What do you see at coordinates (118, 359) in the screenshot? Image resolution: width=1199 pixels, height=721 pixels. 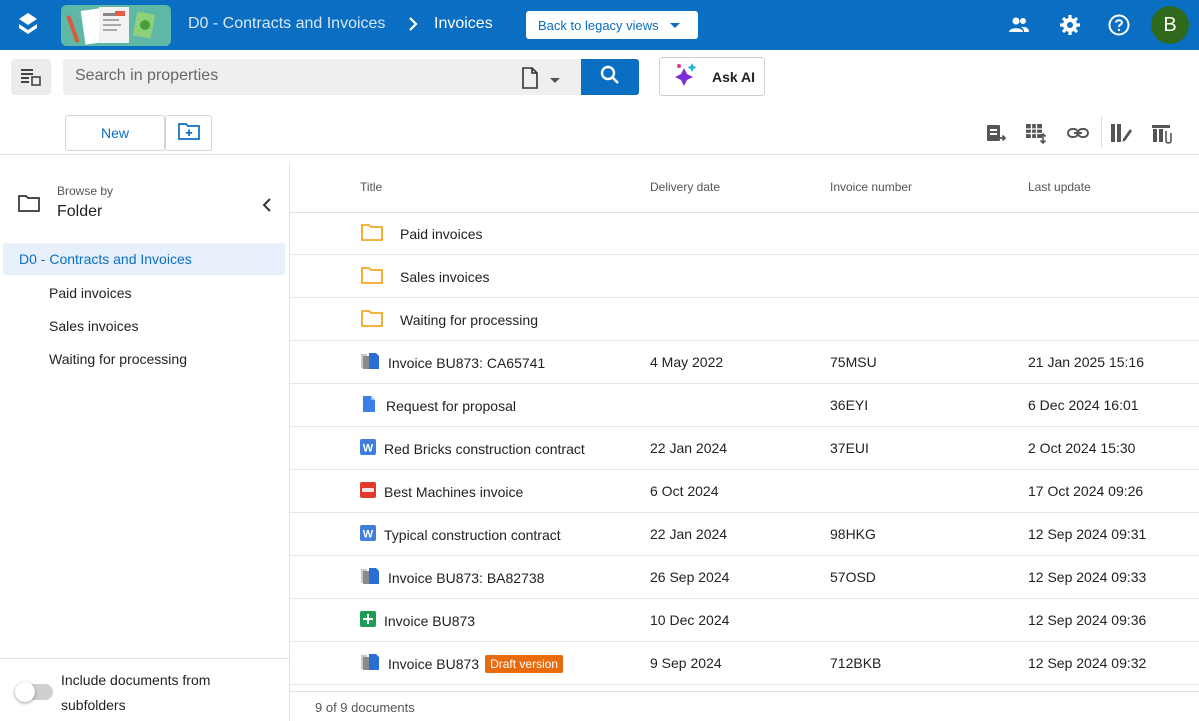 I see `tree-item-waiting-for-processing: Waiting for processing` at bounding box center [118, 359].